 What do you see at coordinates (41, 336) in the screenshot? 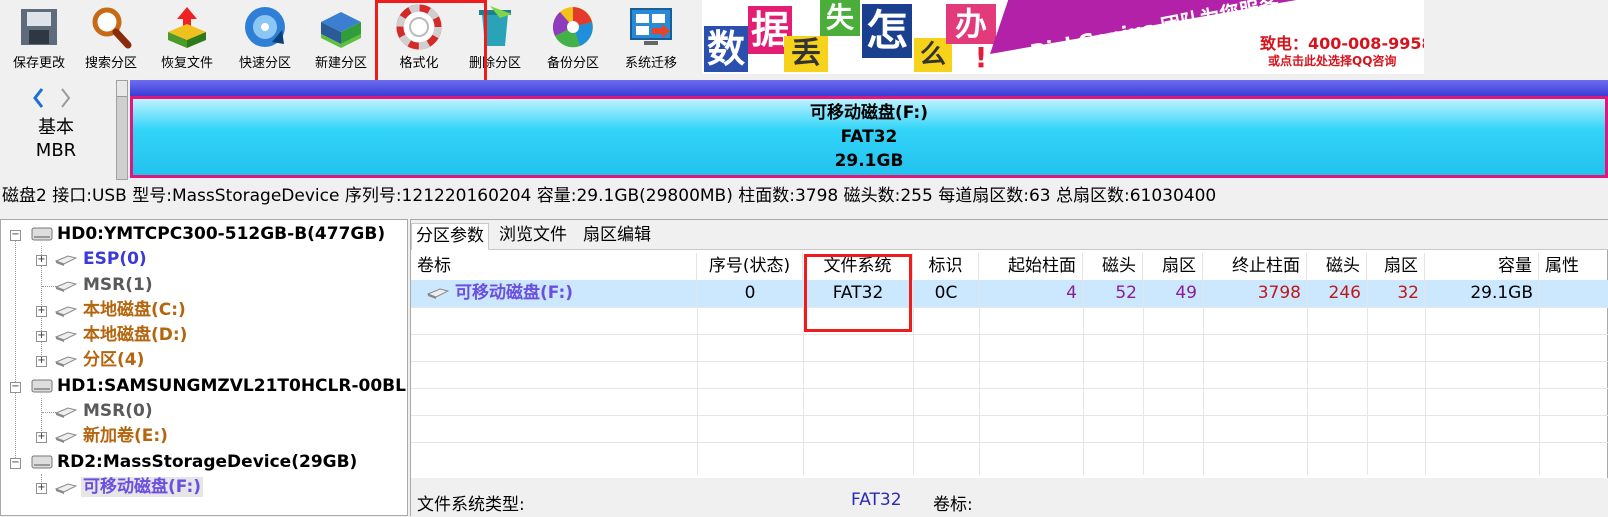
I see `expand-d-toggle: +` at bounding box center [41, 336].